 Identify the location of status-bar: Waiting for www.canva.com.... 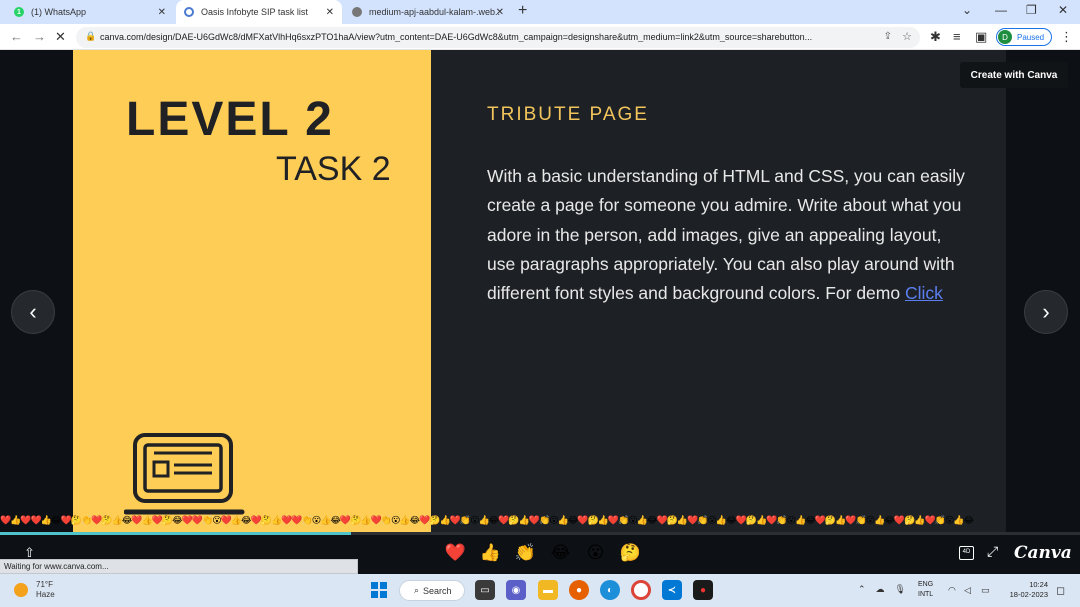
(179, 566).